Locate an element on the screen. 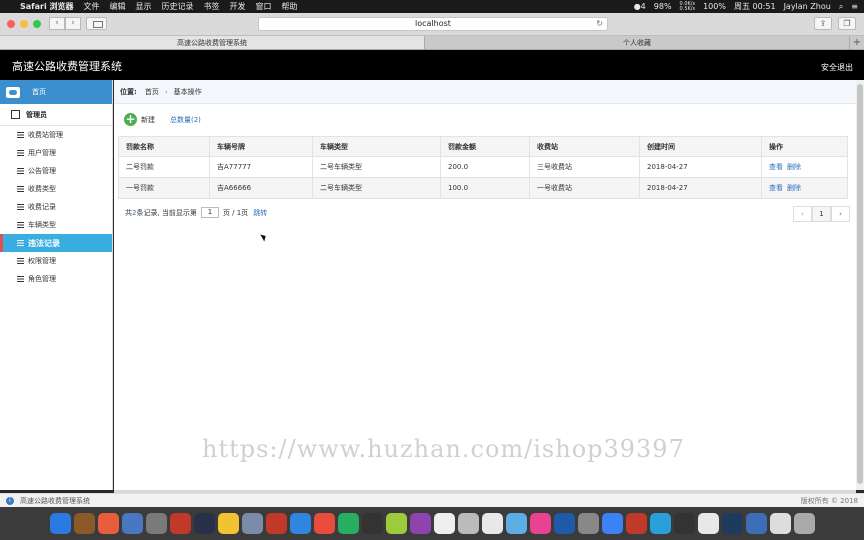 The image size is (864, 540). menu-develop: 开发 is located at coordinates (238, 6).